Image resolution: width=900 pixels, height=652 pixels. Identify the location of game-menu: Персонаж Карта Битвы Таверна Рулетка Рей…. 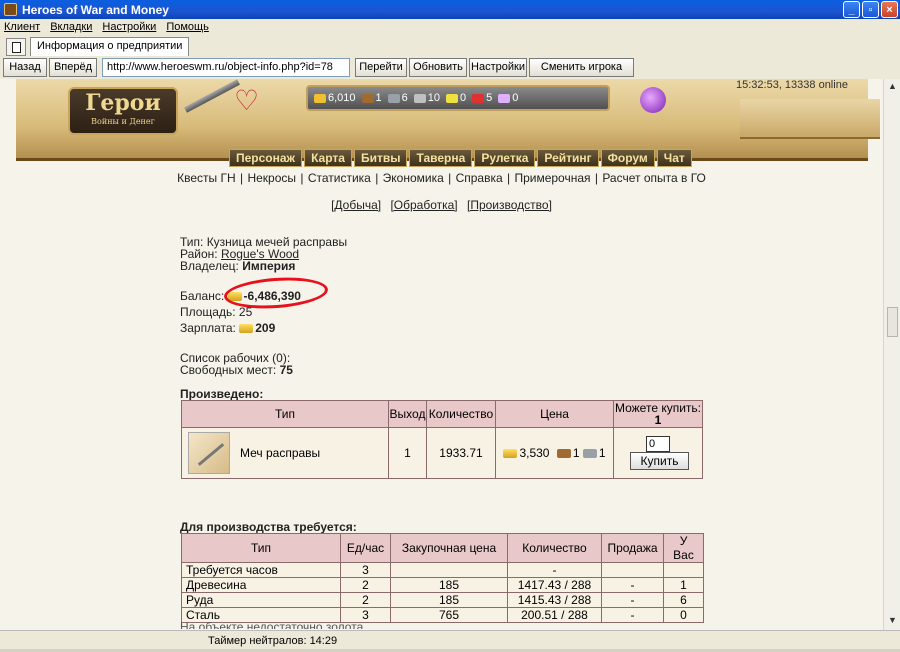
(460, 158).